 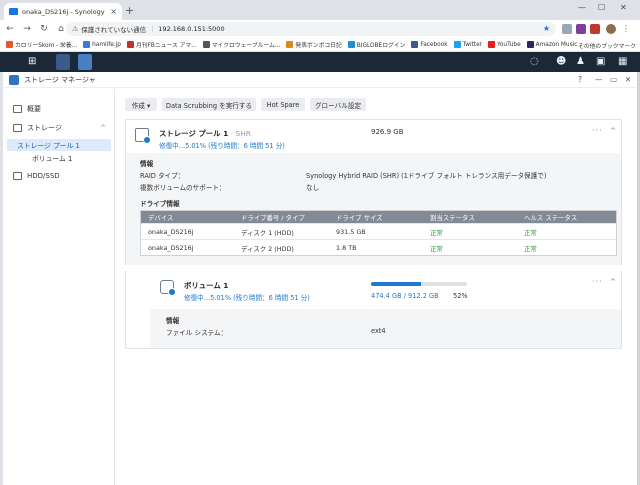 What do you see at coordinates (162, 176) in the screenshot?
I see `raid-type-label: RAID タイプ：` at bounding box center [162, 176].